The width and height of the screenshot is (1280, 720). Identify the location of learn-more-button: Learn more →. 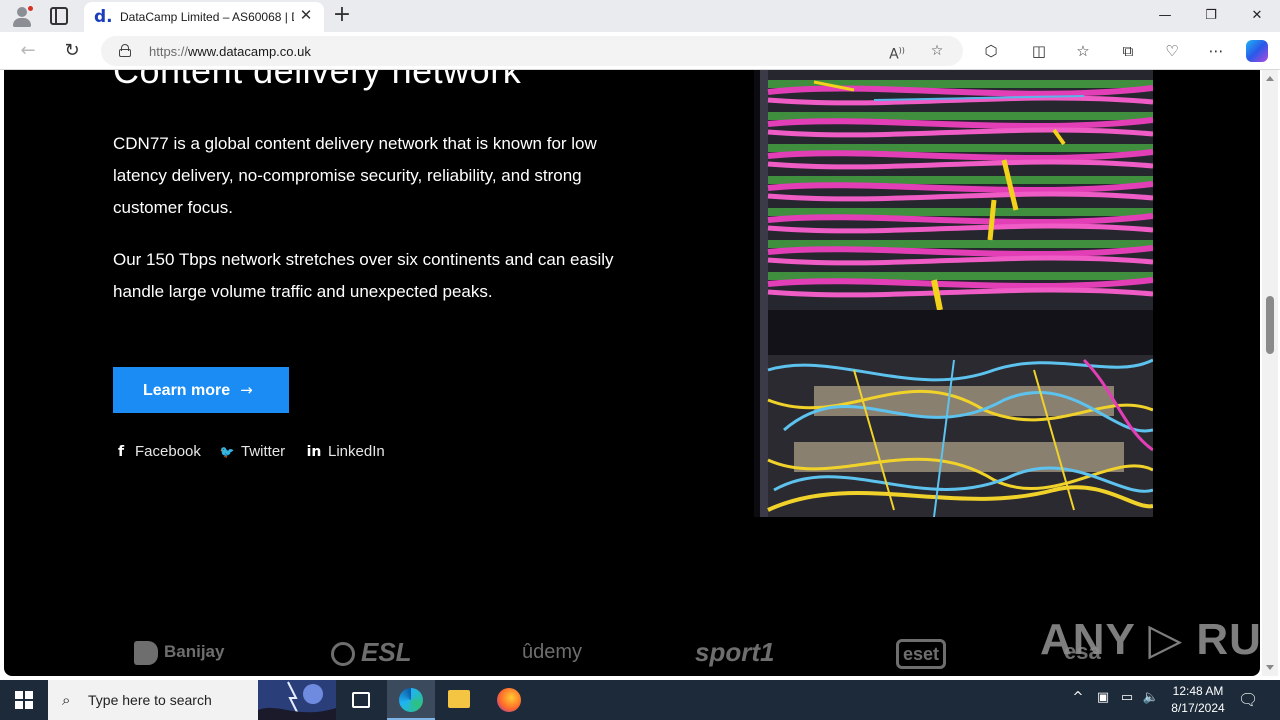
(201, 390).